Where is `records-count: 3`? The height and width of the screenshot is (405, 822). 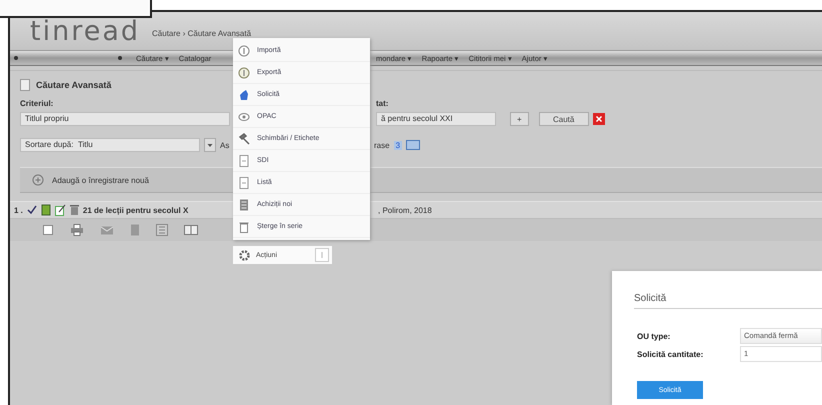 records-count: 3 is located at coordinates (398, 145).